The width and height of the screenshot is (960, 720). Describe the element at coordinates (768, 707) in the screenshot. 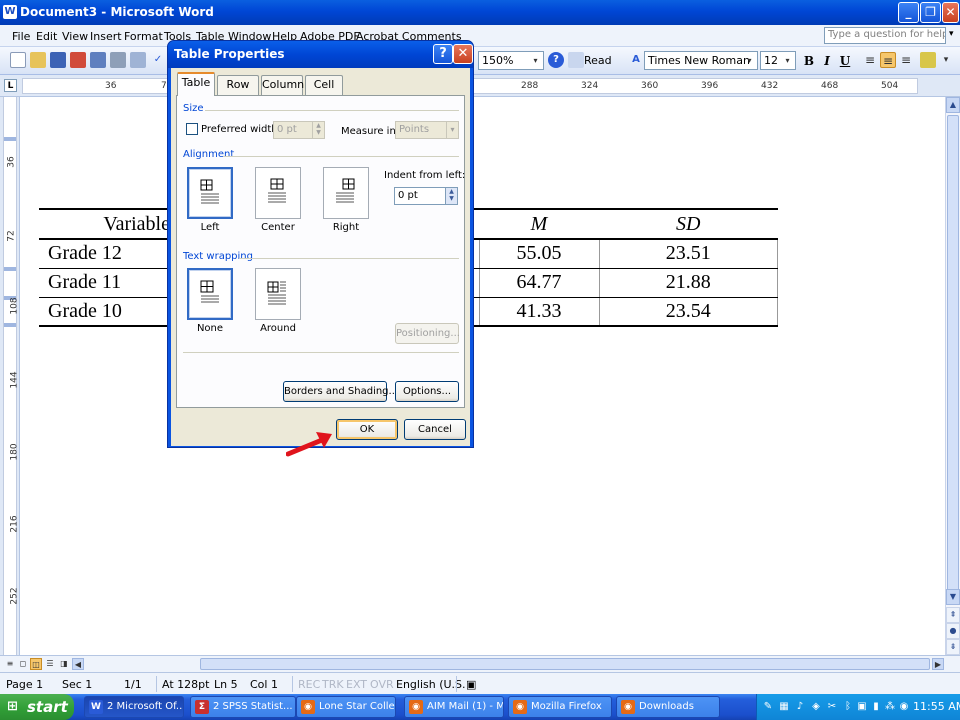

I see `pen-tray-icon: ✎` at that location.